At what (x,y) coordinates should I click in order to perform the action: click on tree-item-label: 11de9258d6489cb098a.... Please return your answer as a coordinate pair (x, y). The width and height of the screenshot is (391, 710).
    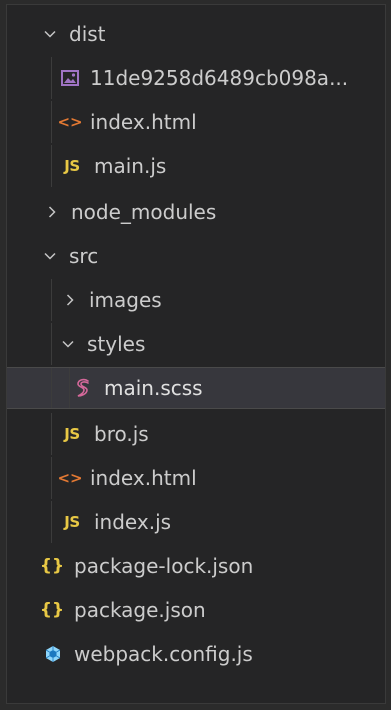
    Looking at the image, I should click on (219, 78).